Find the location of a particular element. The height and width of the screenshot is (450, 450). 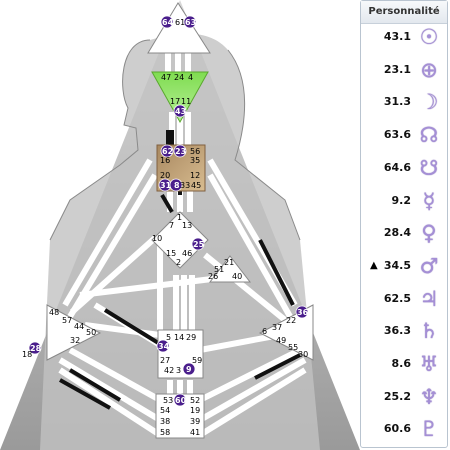

planet-row: 62.5 ♃ is located at coordinates (405, 299).